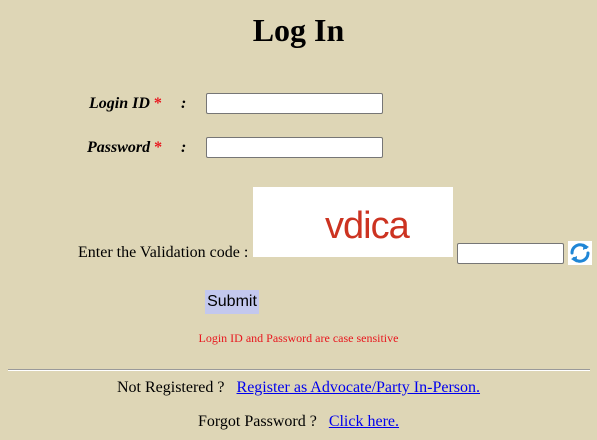  I want to click on case-sensitive-note: Login ID and Password are case sensitive, so click(298, 338).